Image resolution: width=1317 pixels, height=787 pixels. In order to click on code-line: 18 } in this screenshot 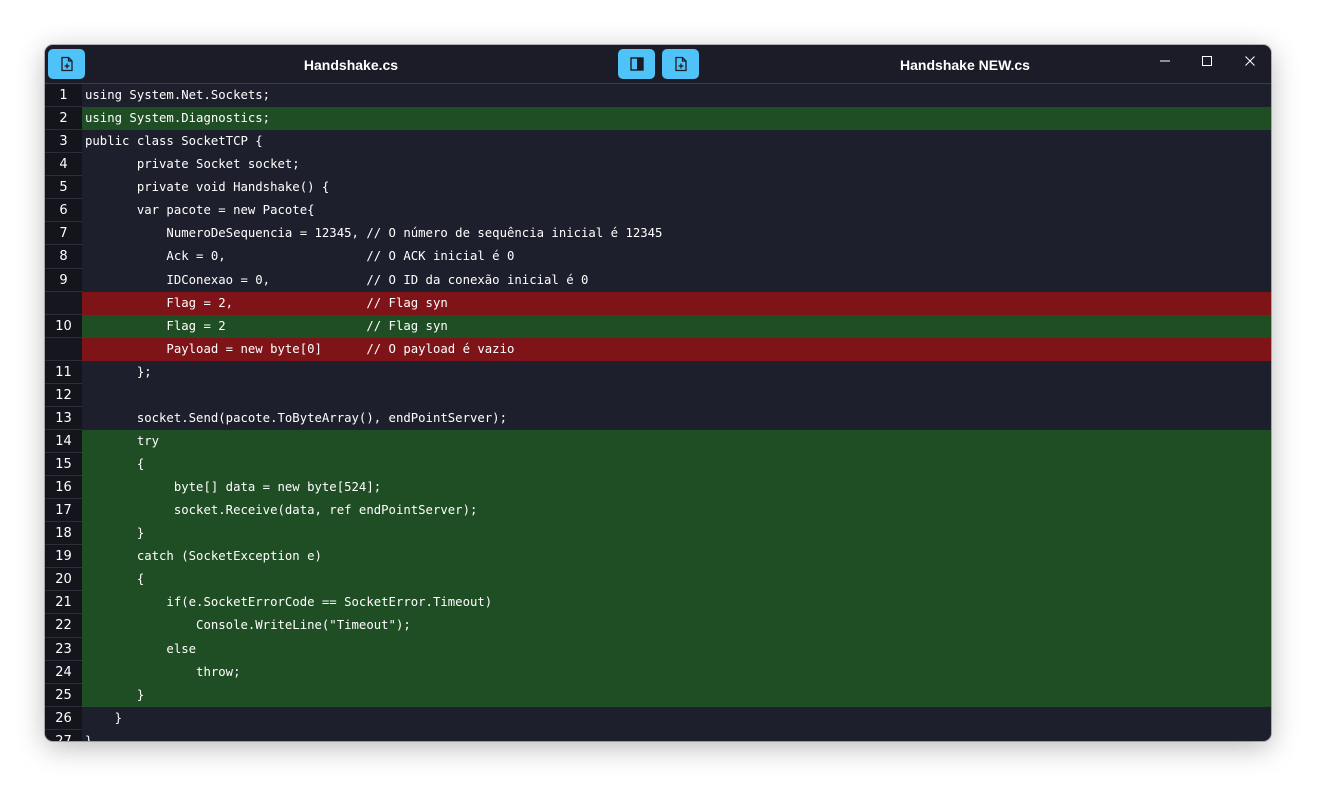, I will do `click(658, 534)`.